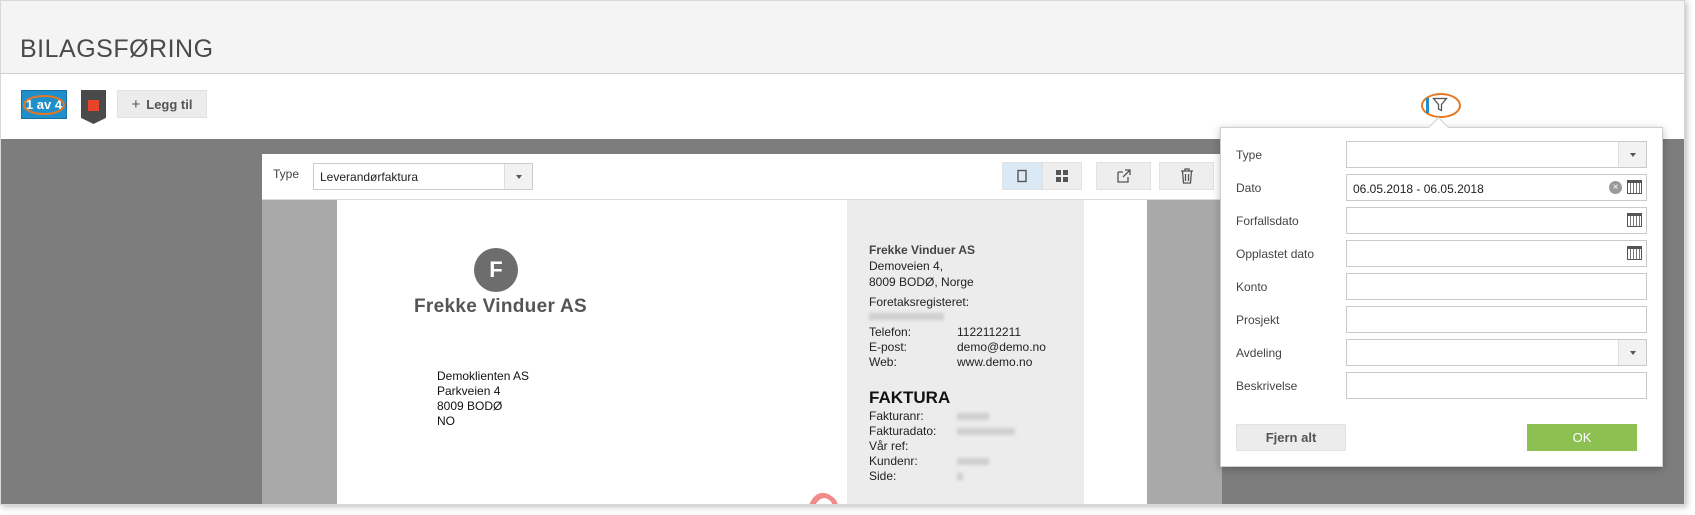 The width and height of the screenshot is (1695, 515). I want to click on contact-value: 1122112211, so click(989, 332).